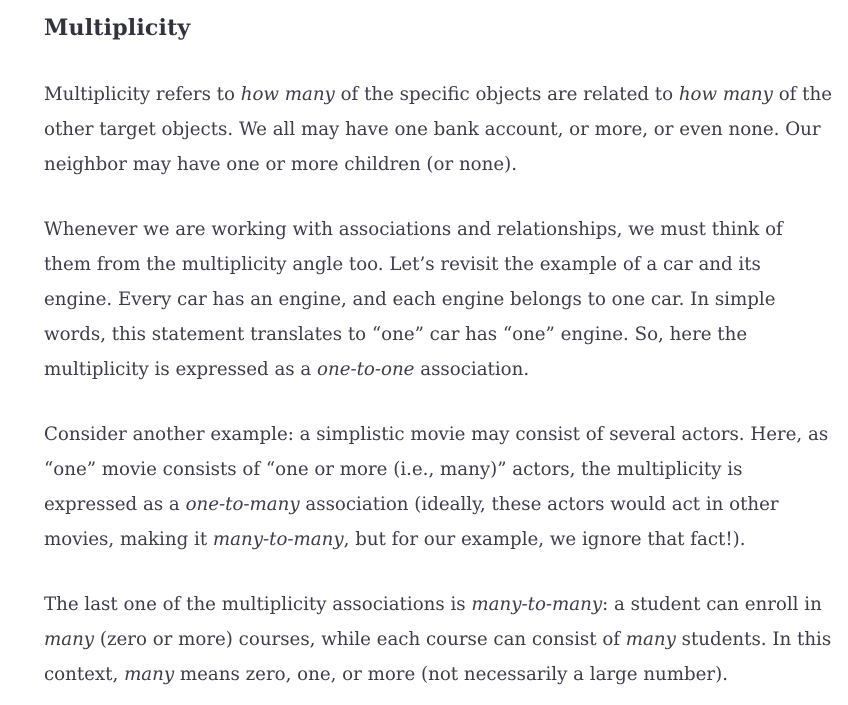 The width and height of the screenshot is (848, 705). I want to click on paragraph-text: association., so click(472, 369).